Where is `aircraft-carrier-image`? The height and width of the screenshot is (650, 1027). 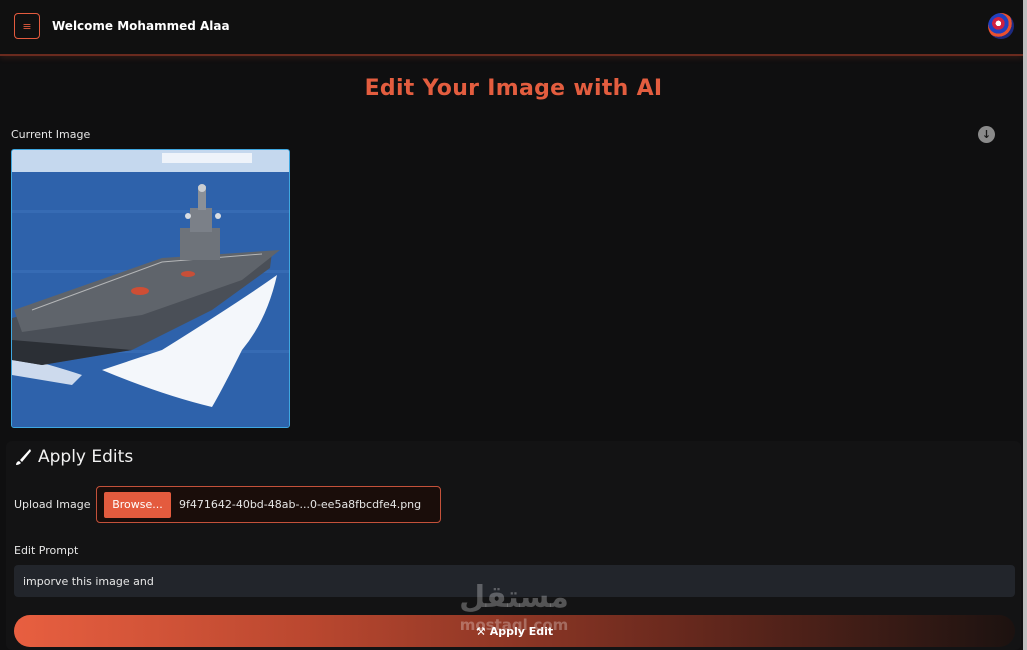
aircraft-carrier-image is located at coordinates (150, 288).